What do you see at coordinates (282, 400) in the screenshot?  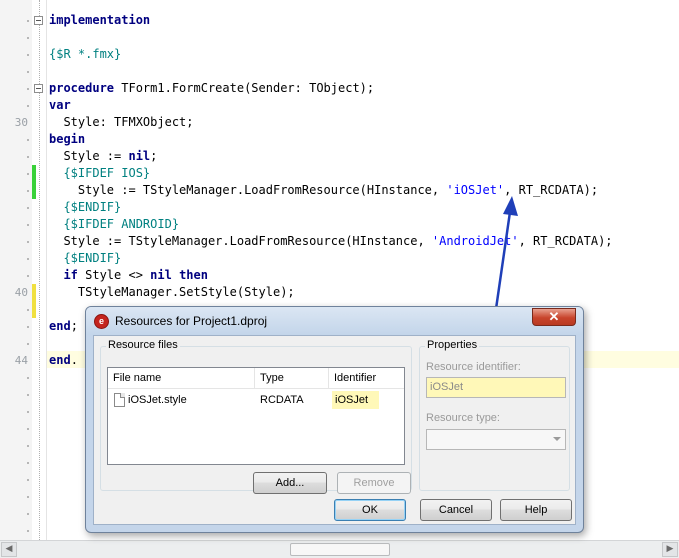 I see `row-type: RCDATA` at bounding box center [282, 400].